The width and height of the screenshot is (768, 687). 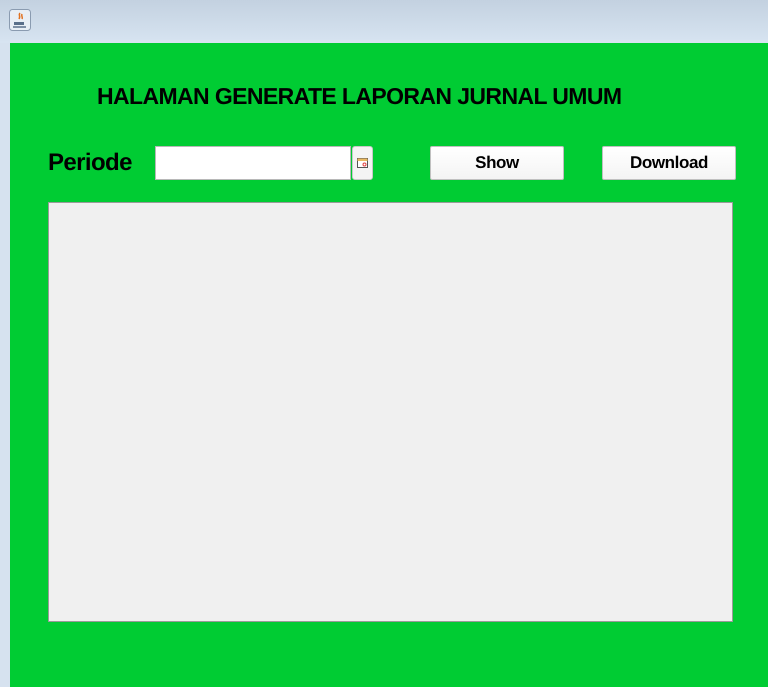 I want to click on calendar-icon, so click(x=362, y=163).